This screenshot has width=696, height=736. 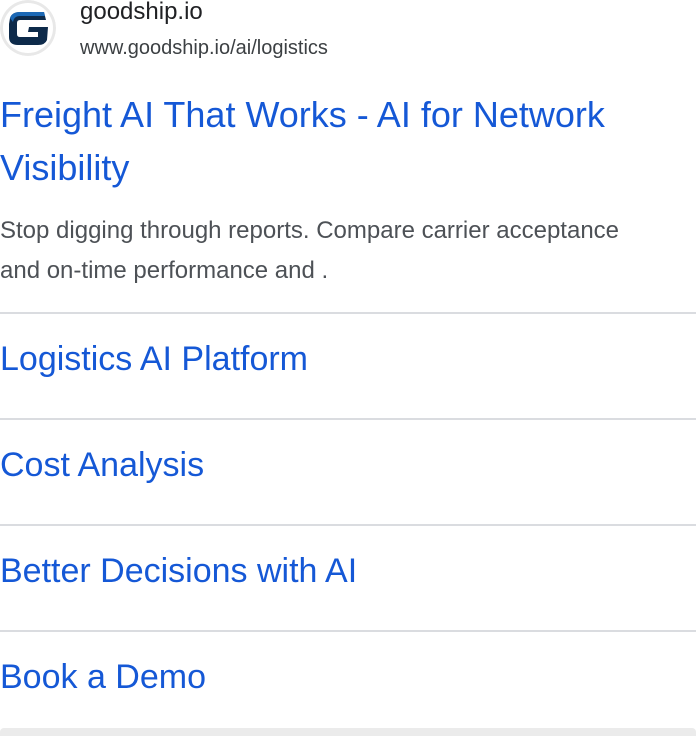 I want to click on sitelink-book-a-demo: Book a Demo, so click(x=348, y=683).